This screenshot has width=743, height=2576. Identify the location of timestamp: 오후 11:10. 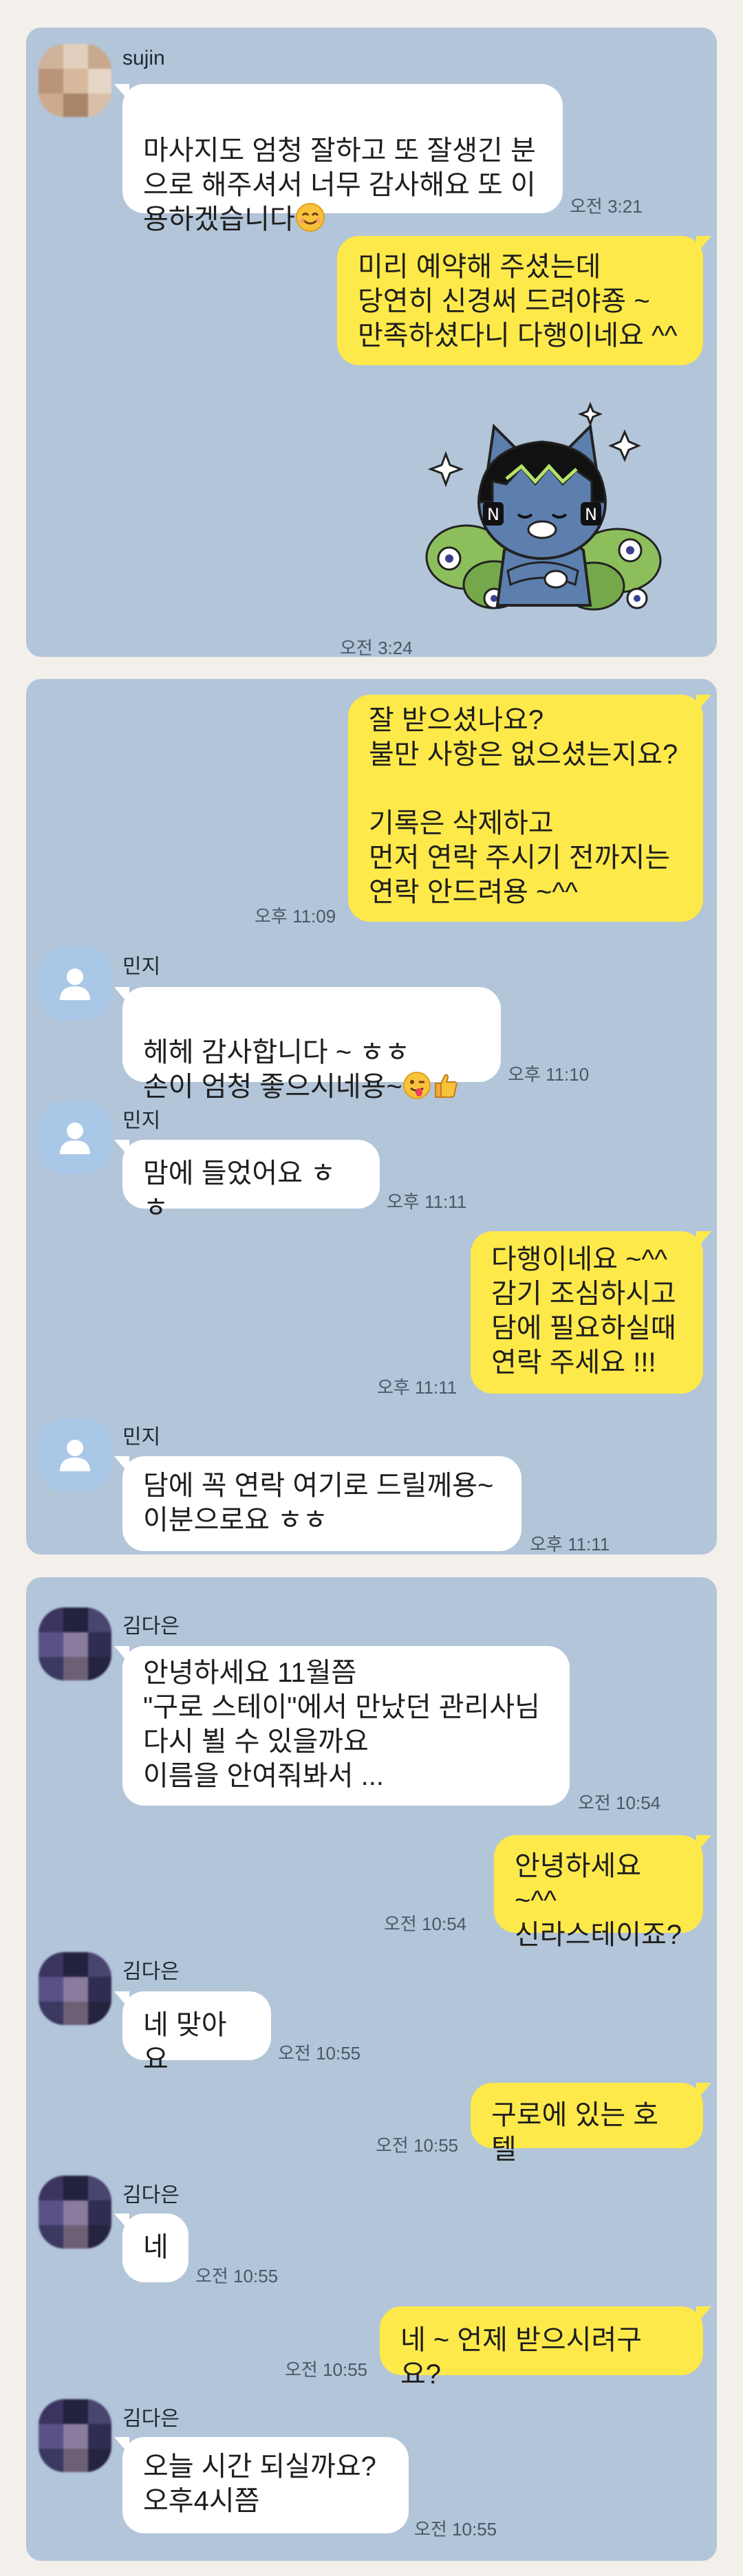
(549, 1074).